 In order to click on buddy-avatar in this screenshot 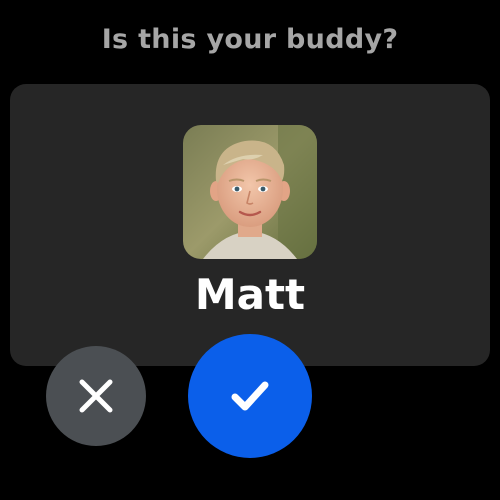, I will do `click(250, 192)`.